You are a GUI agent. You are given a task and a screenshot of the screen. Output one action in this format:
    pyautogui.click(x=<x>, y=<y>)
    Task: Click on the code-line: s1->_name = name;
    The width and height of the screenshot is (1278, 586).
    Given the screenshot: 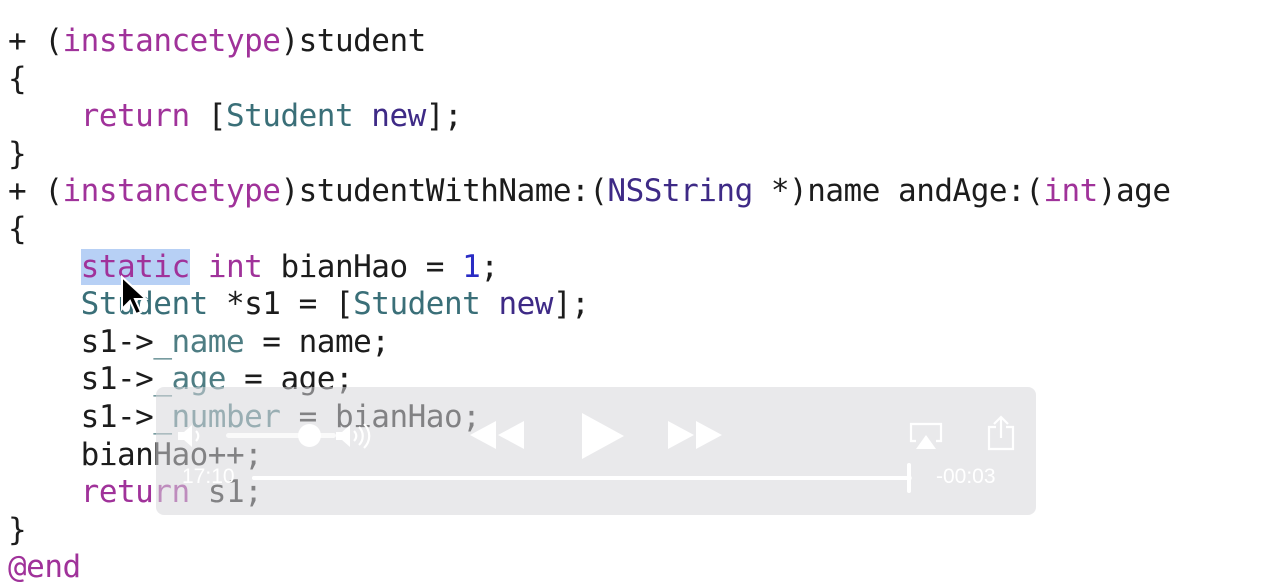 What is the action you would take?
    pyautogui.click(x=199, y=342)
    